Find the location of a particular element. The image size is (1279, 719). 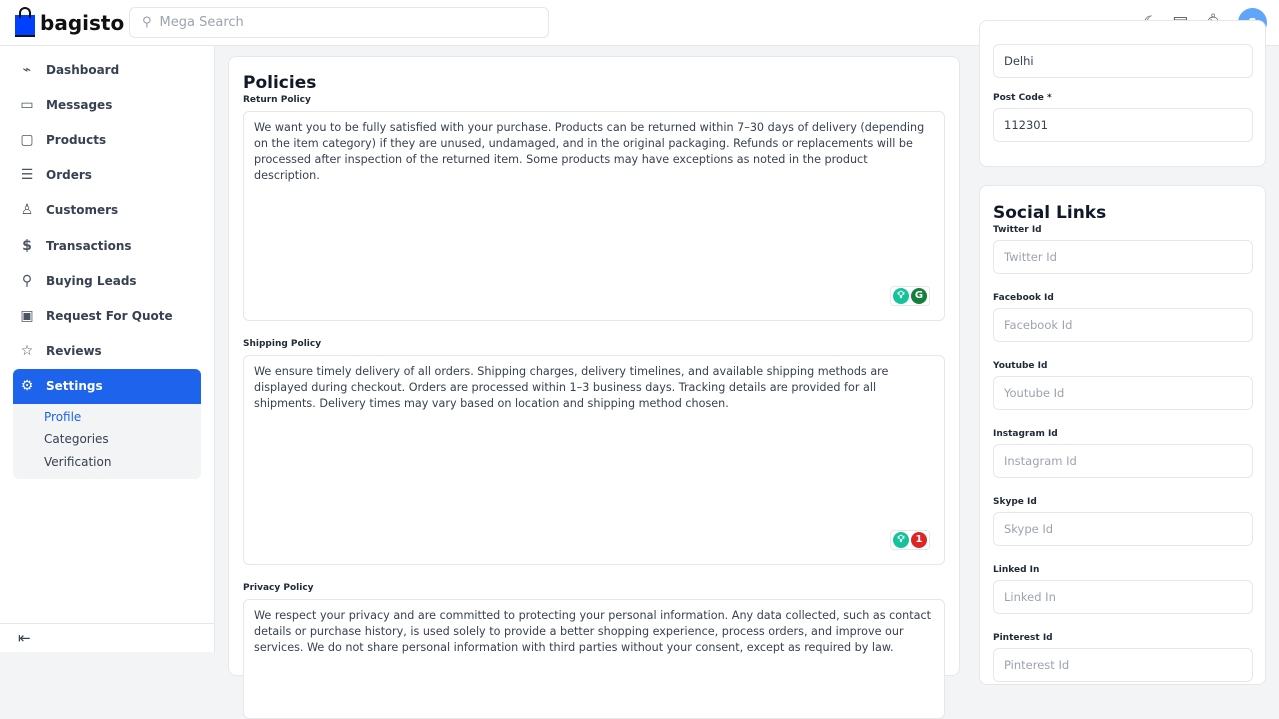

sidebar-item-customers: ♙ Customers is located at coordinates (107, 210).